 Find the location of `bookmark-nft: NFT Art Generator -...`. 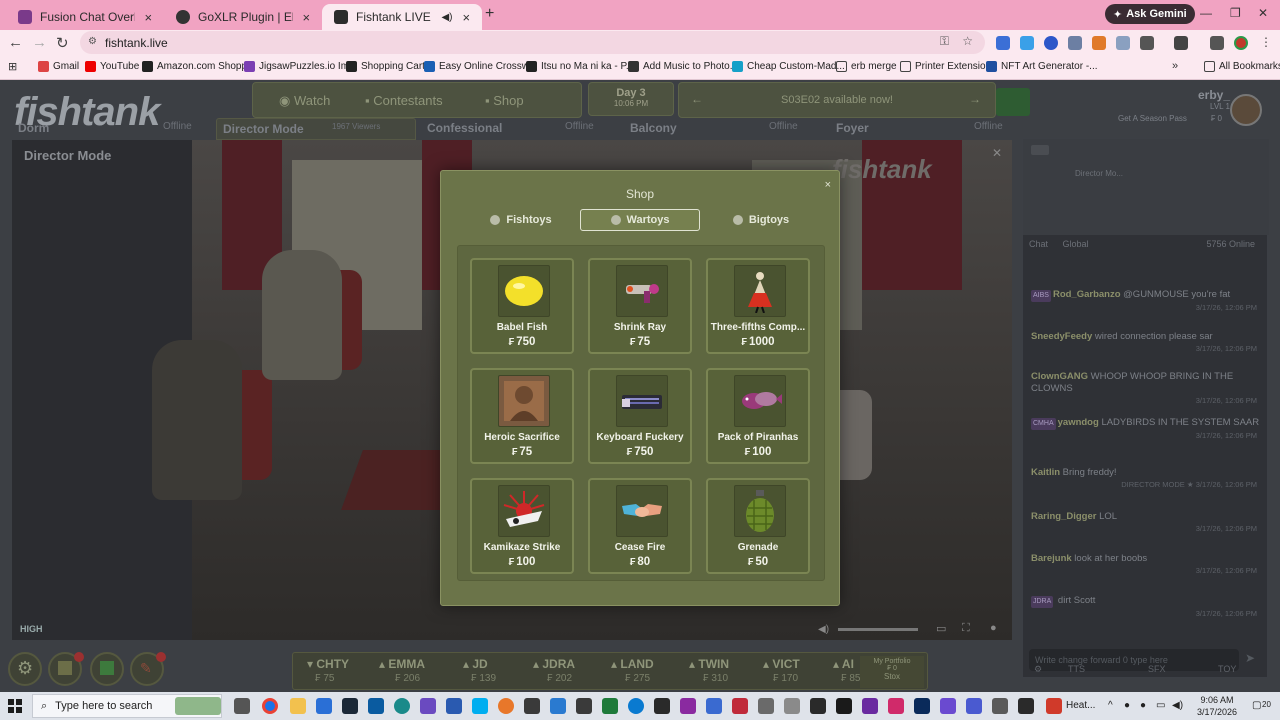

bookmark-nft: NFT Art Generator -... is located at coordinates (1042, 66).